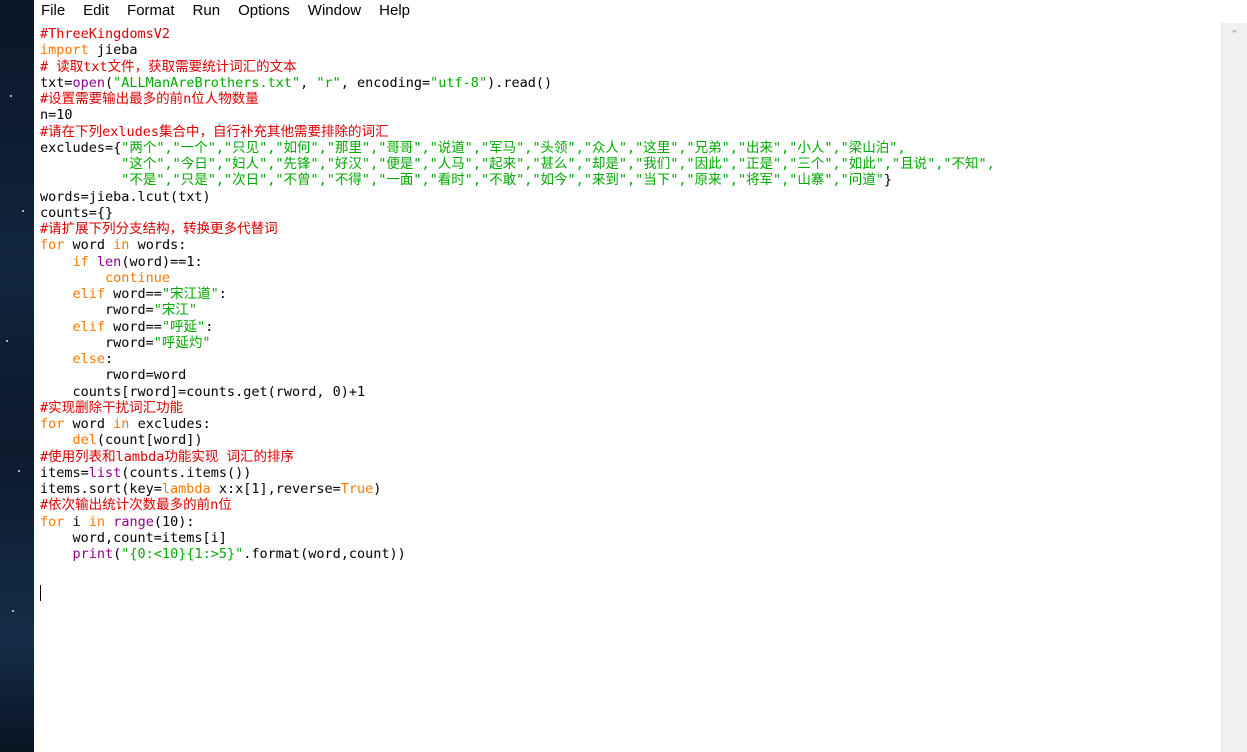 The height and width of the screenshot is (752, 1247). I want to click on code-line: #实现删除干扰词汇功能, so click(517, 408).